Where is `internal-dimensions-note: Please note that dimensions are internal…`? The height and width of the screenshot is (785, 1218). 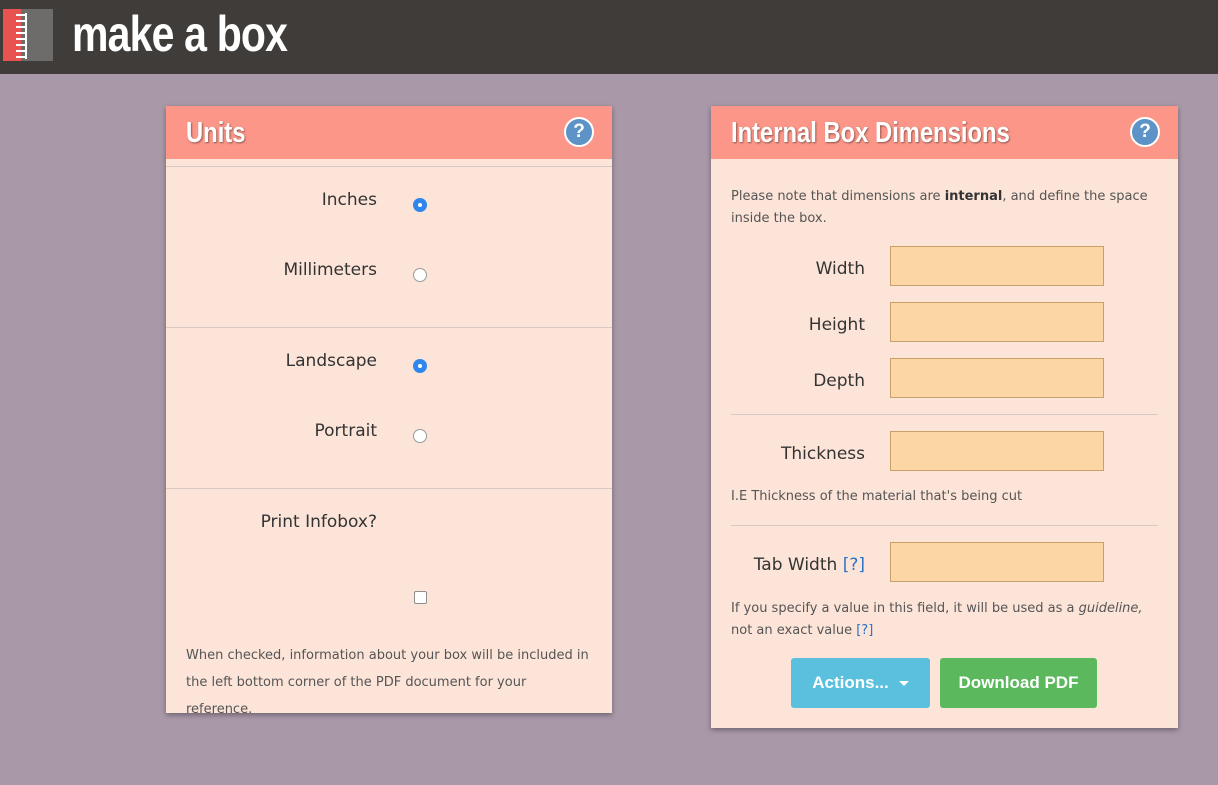
internal-dimensions-note: Please note that dimensions are internal… is located at coordinates (946, 208).